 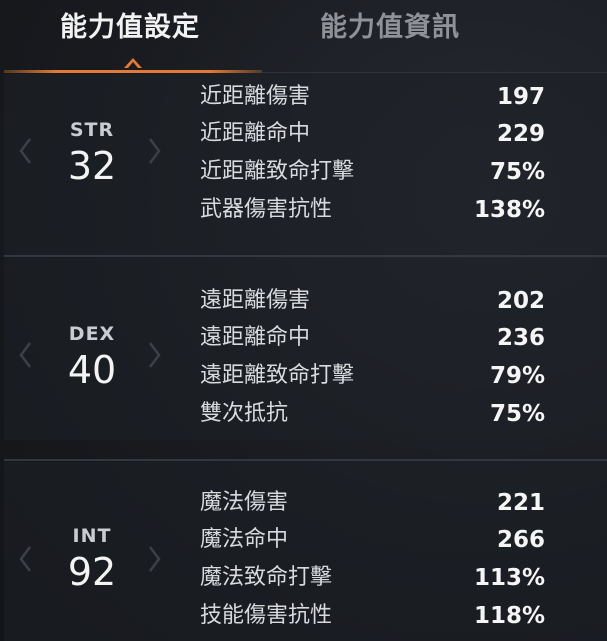 What do you see at coordinates (390, 28) in the screenshot?
I see `tab-ability-info: 能力值資訊` at bounding box center [390, 28].